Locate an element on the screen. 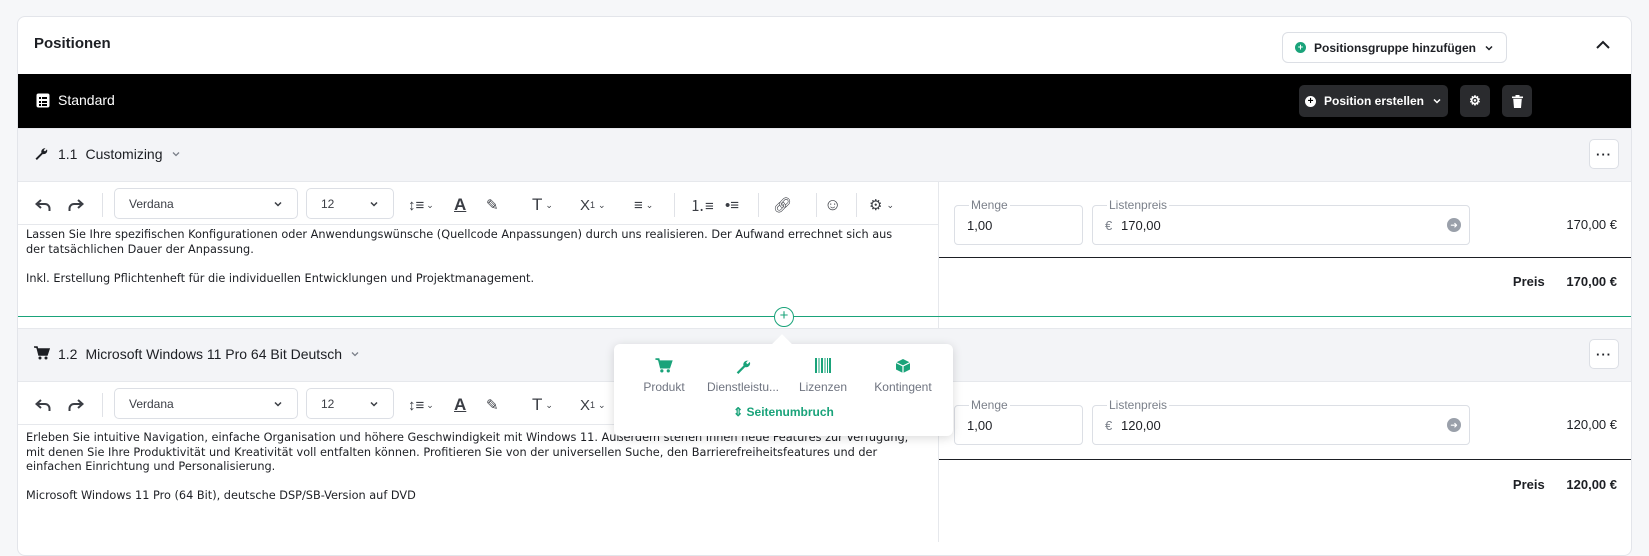 The image size is (1649, 556). add-product-option: Produkt is located at coordinates (664, 376).